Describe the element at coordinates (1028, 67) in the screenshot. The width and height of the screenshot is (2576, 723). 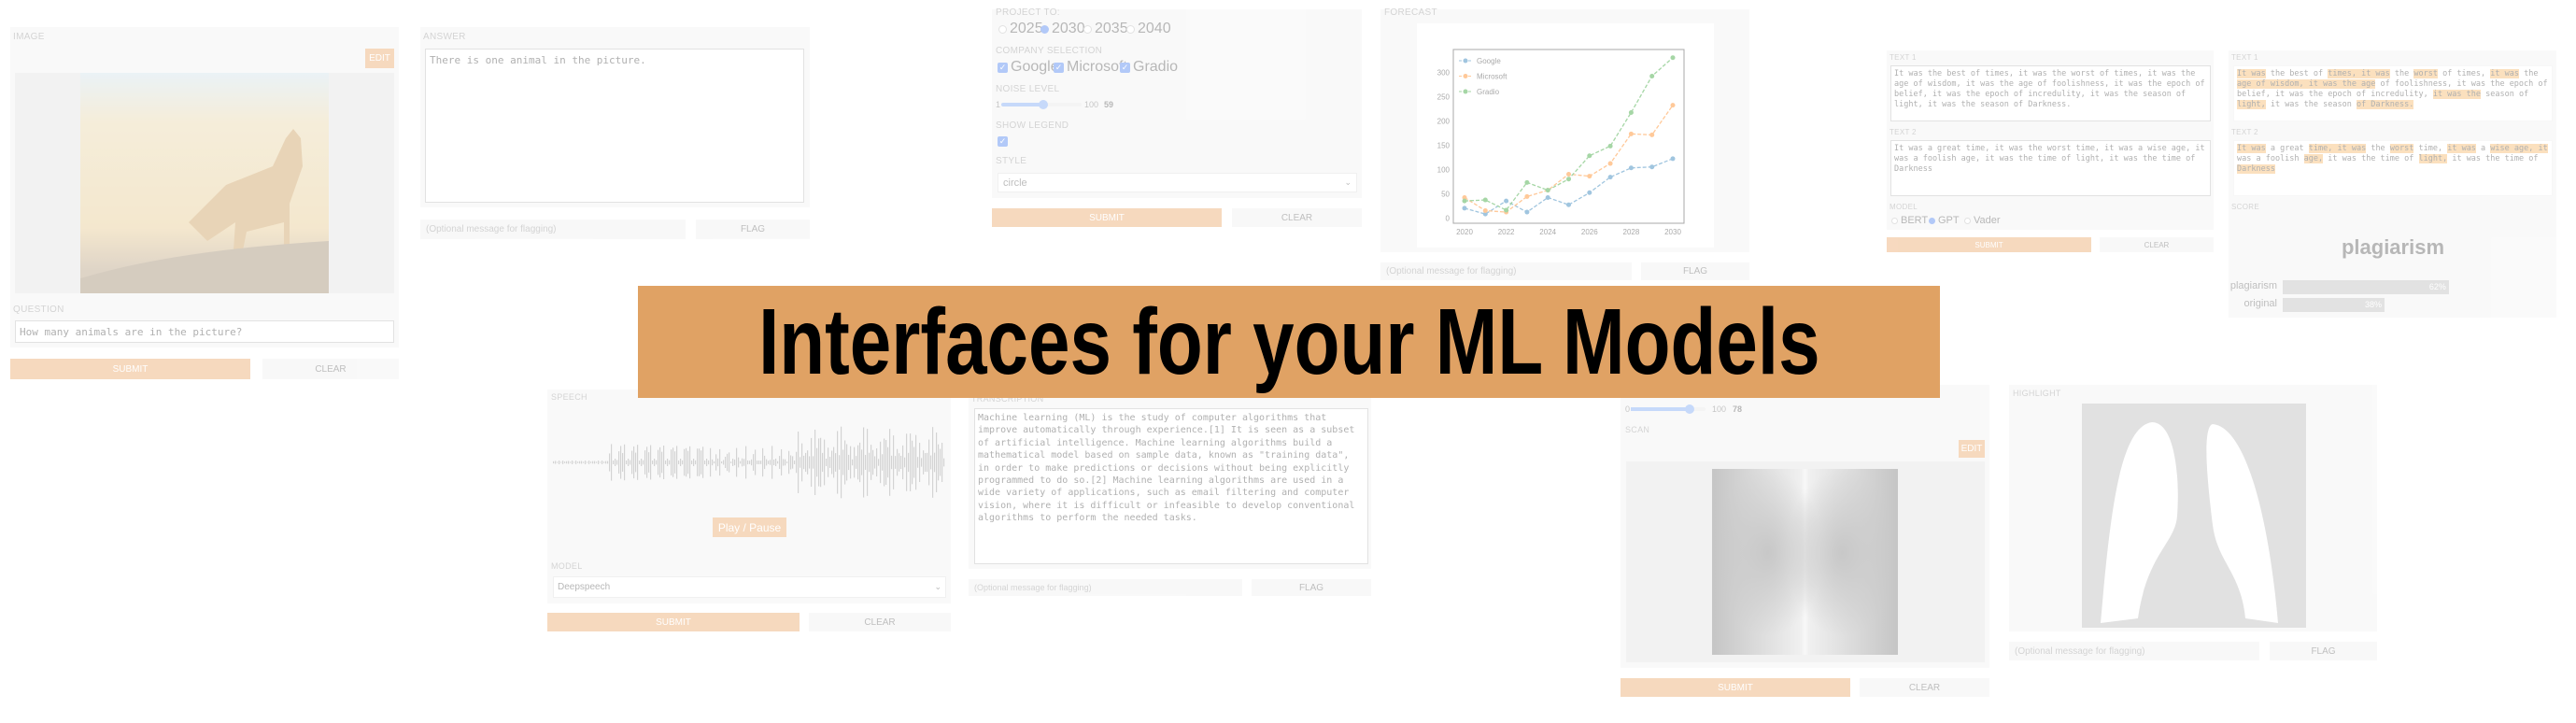
I see `company-checkbox-google: ✓ Google` at that location.